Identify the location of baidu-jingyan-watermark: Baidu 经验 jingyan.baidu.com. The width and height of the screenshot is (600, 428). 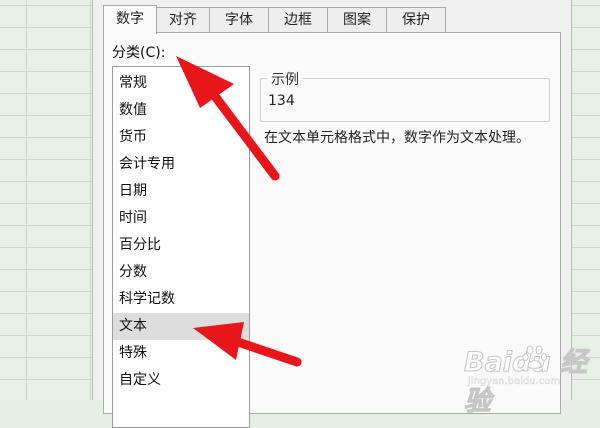
(531, 379).